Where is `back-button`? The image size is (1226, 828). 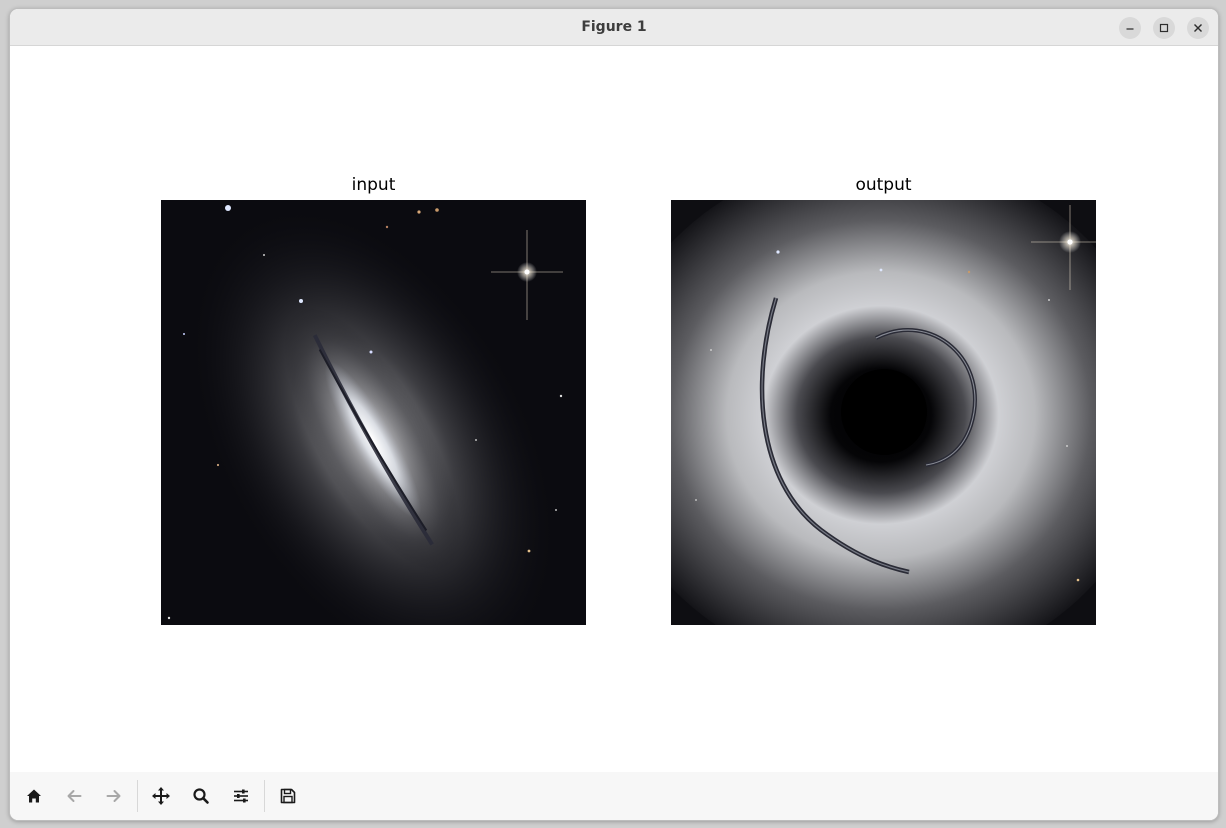 back-button is located at coordinates (74, 796).